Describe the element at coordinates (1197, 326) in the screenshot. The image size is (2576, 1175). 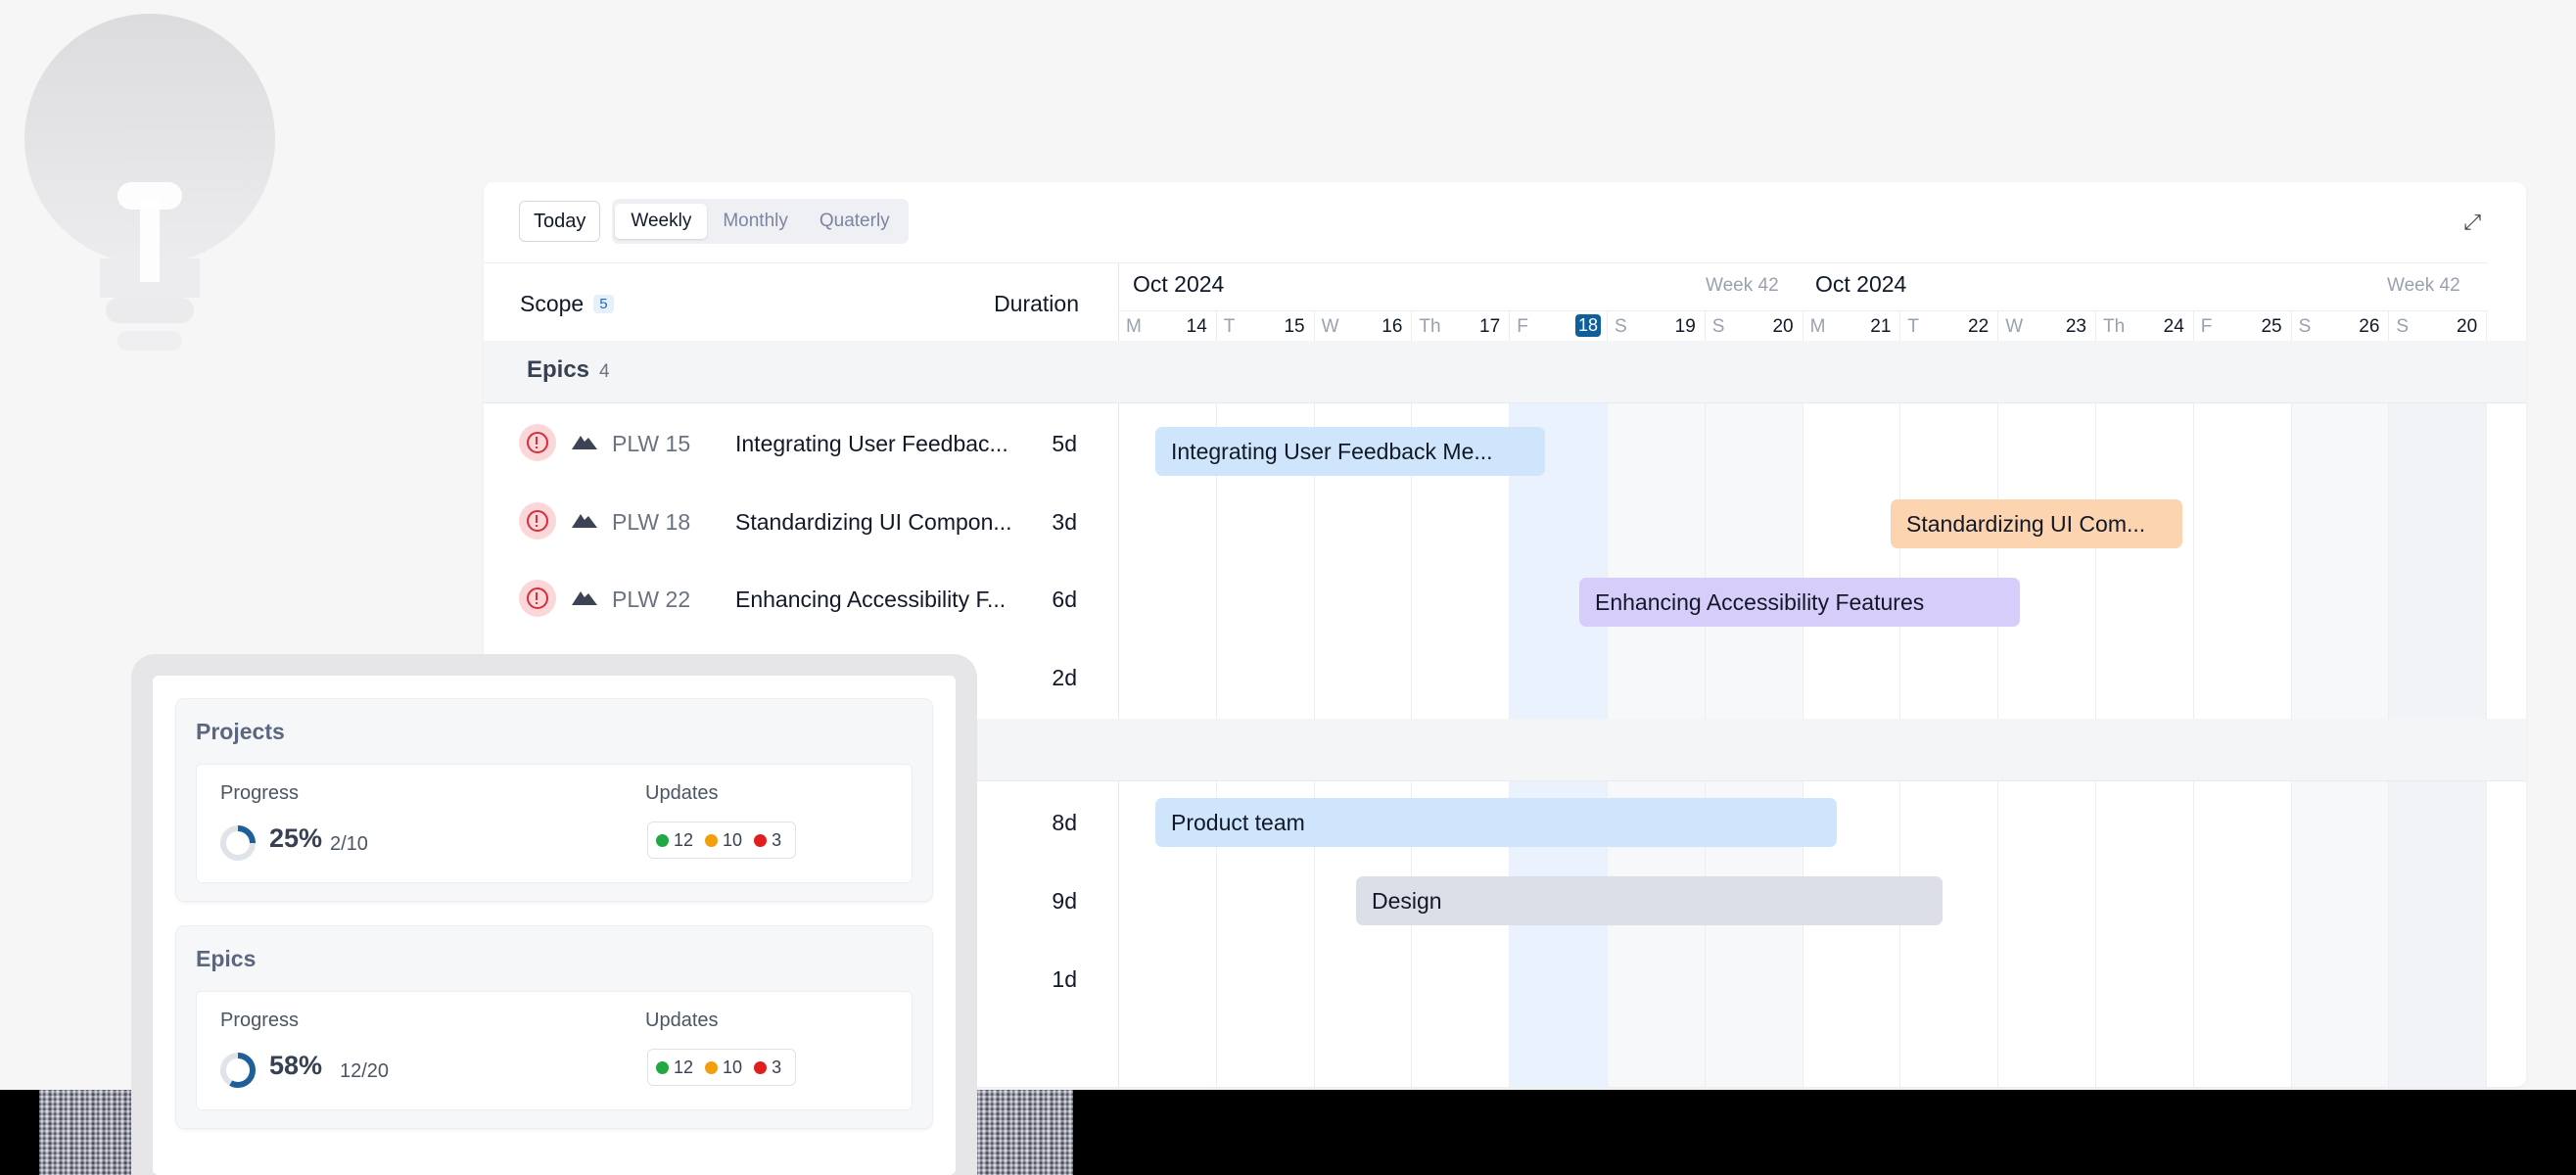
I see `day-number: 14` at that location.